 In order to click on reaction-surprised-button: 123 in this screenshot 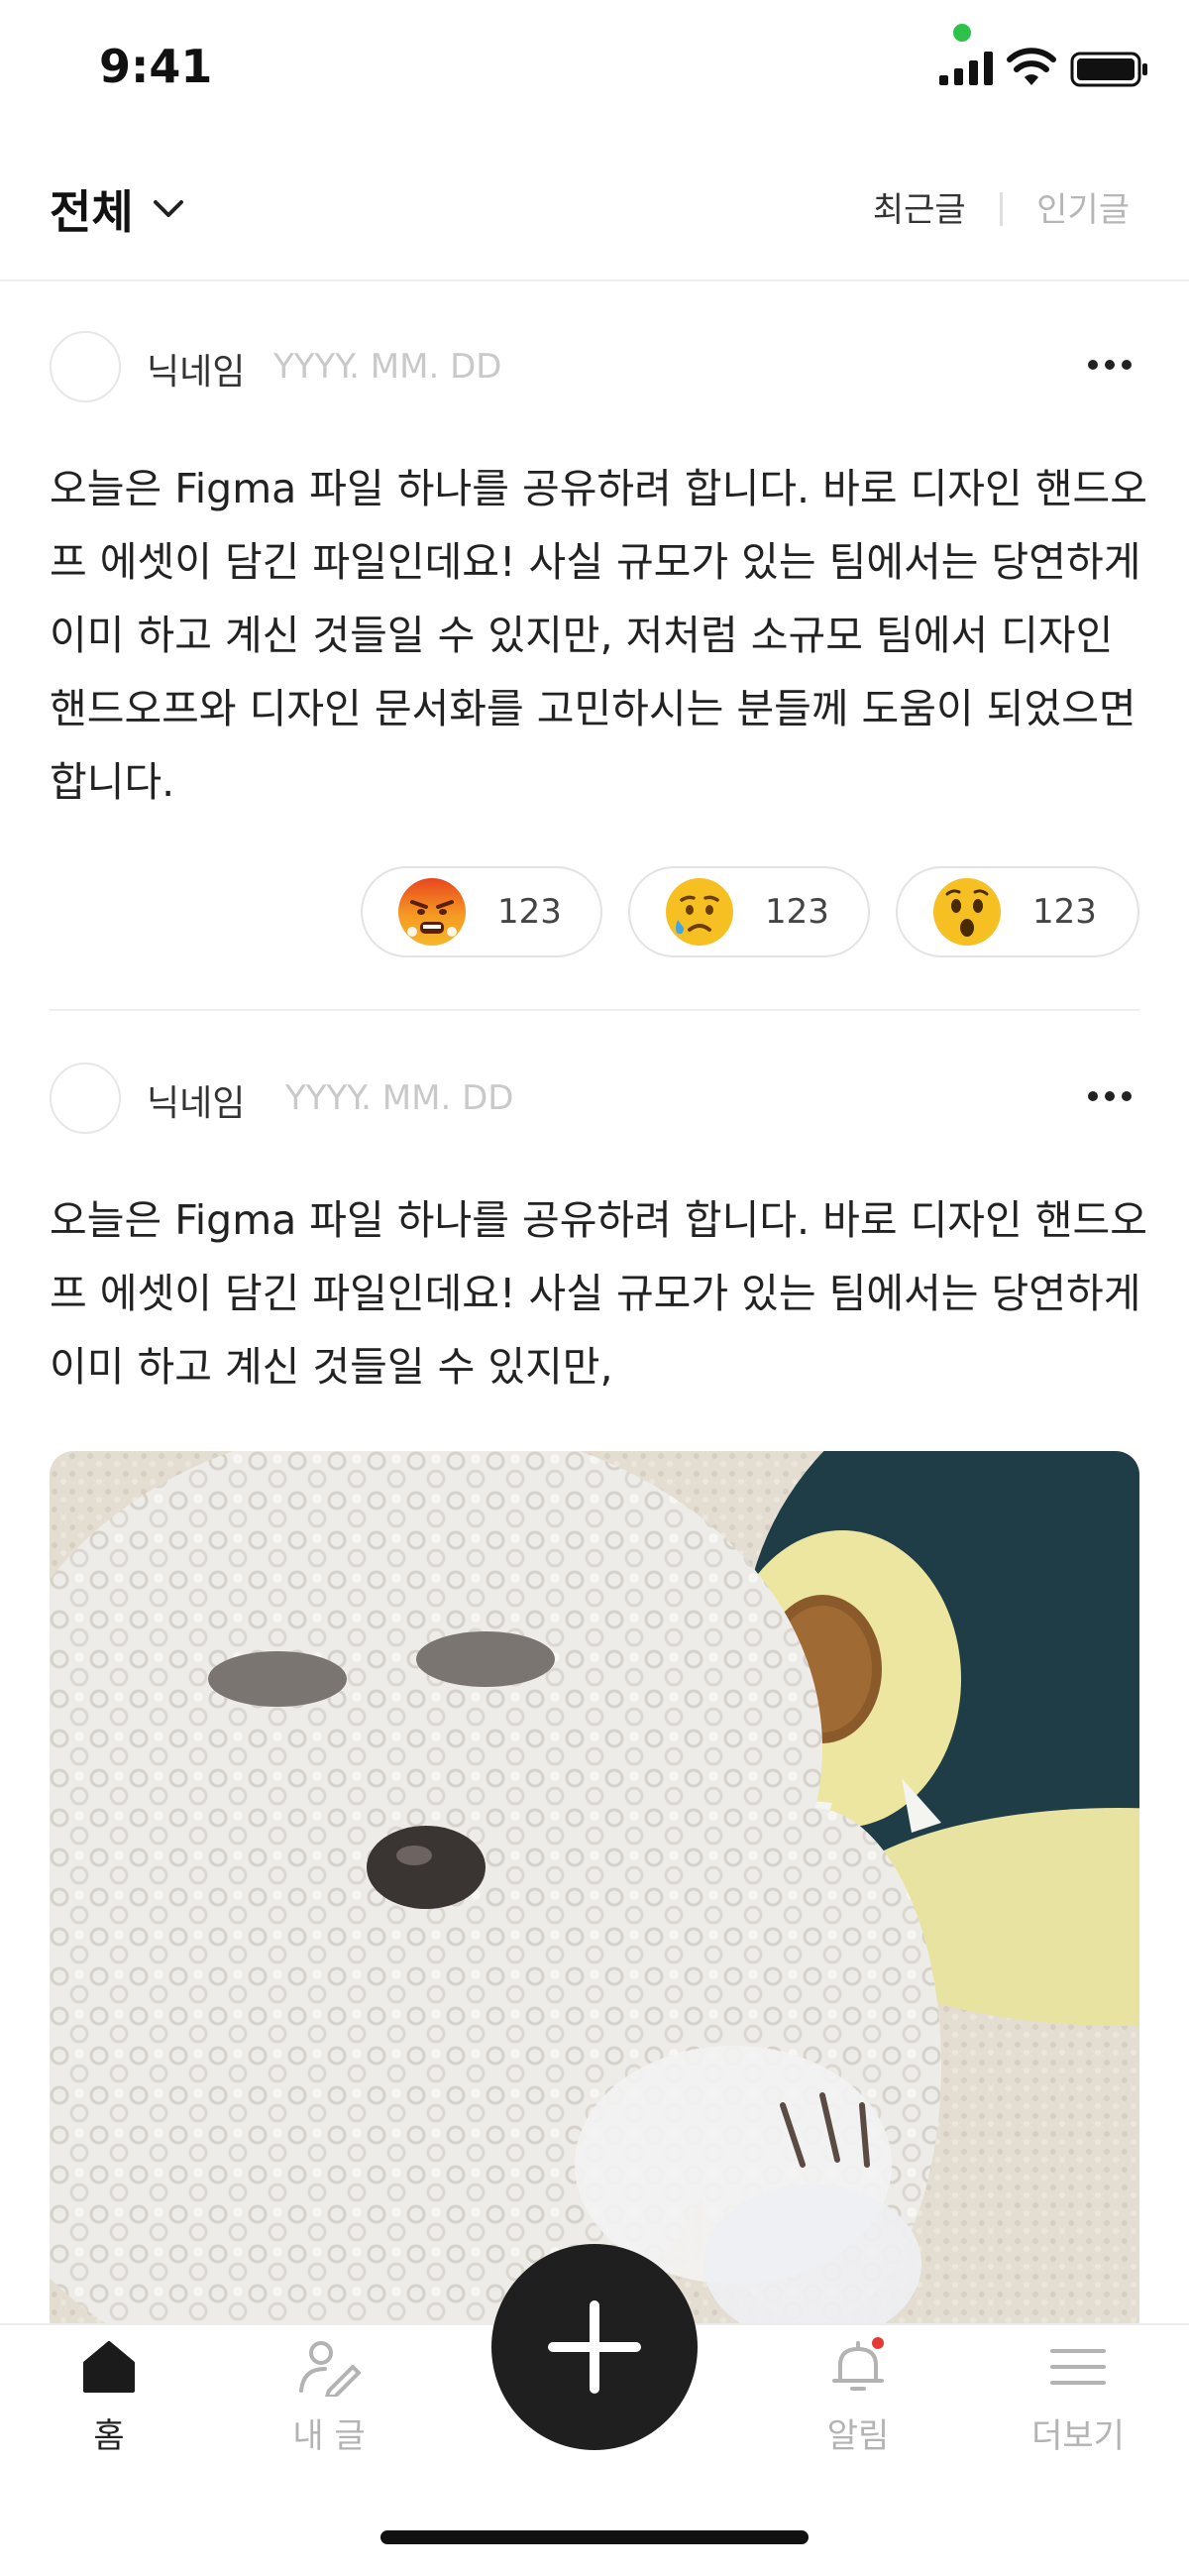, I will do `click(1018, 911)`.